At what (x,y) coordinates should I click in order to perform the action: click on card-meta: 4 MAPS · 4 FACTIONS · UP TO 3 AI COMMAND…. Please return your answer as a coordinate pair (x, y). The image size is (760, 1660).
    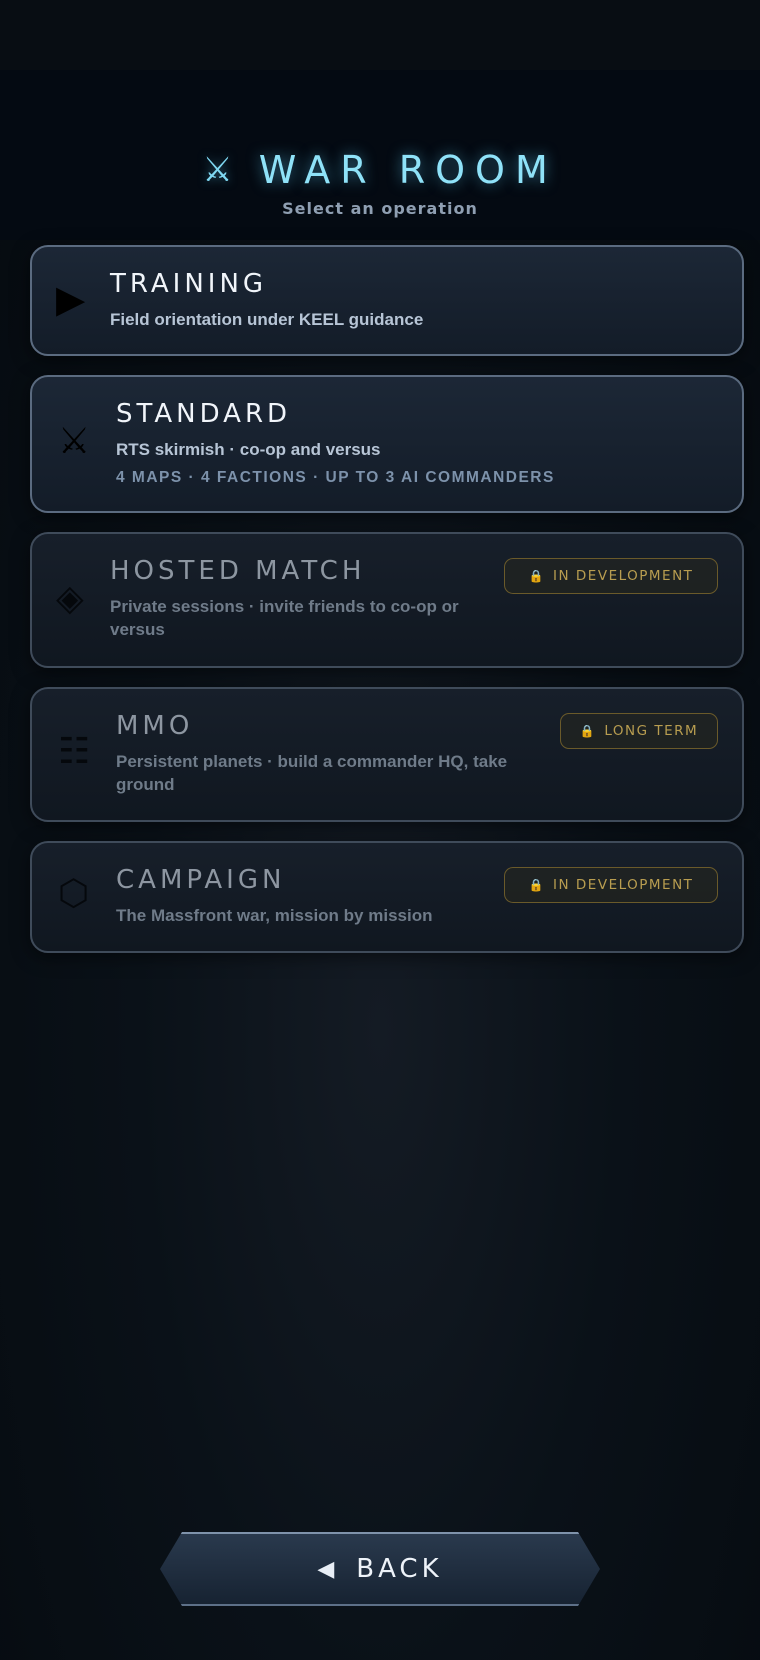
    Looking at the image, I should click on (335, 477).